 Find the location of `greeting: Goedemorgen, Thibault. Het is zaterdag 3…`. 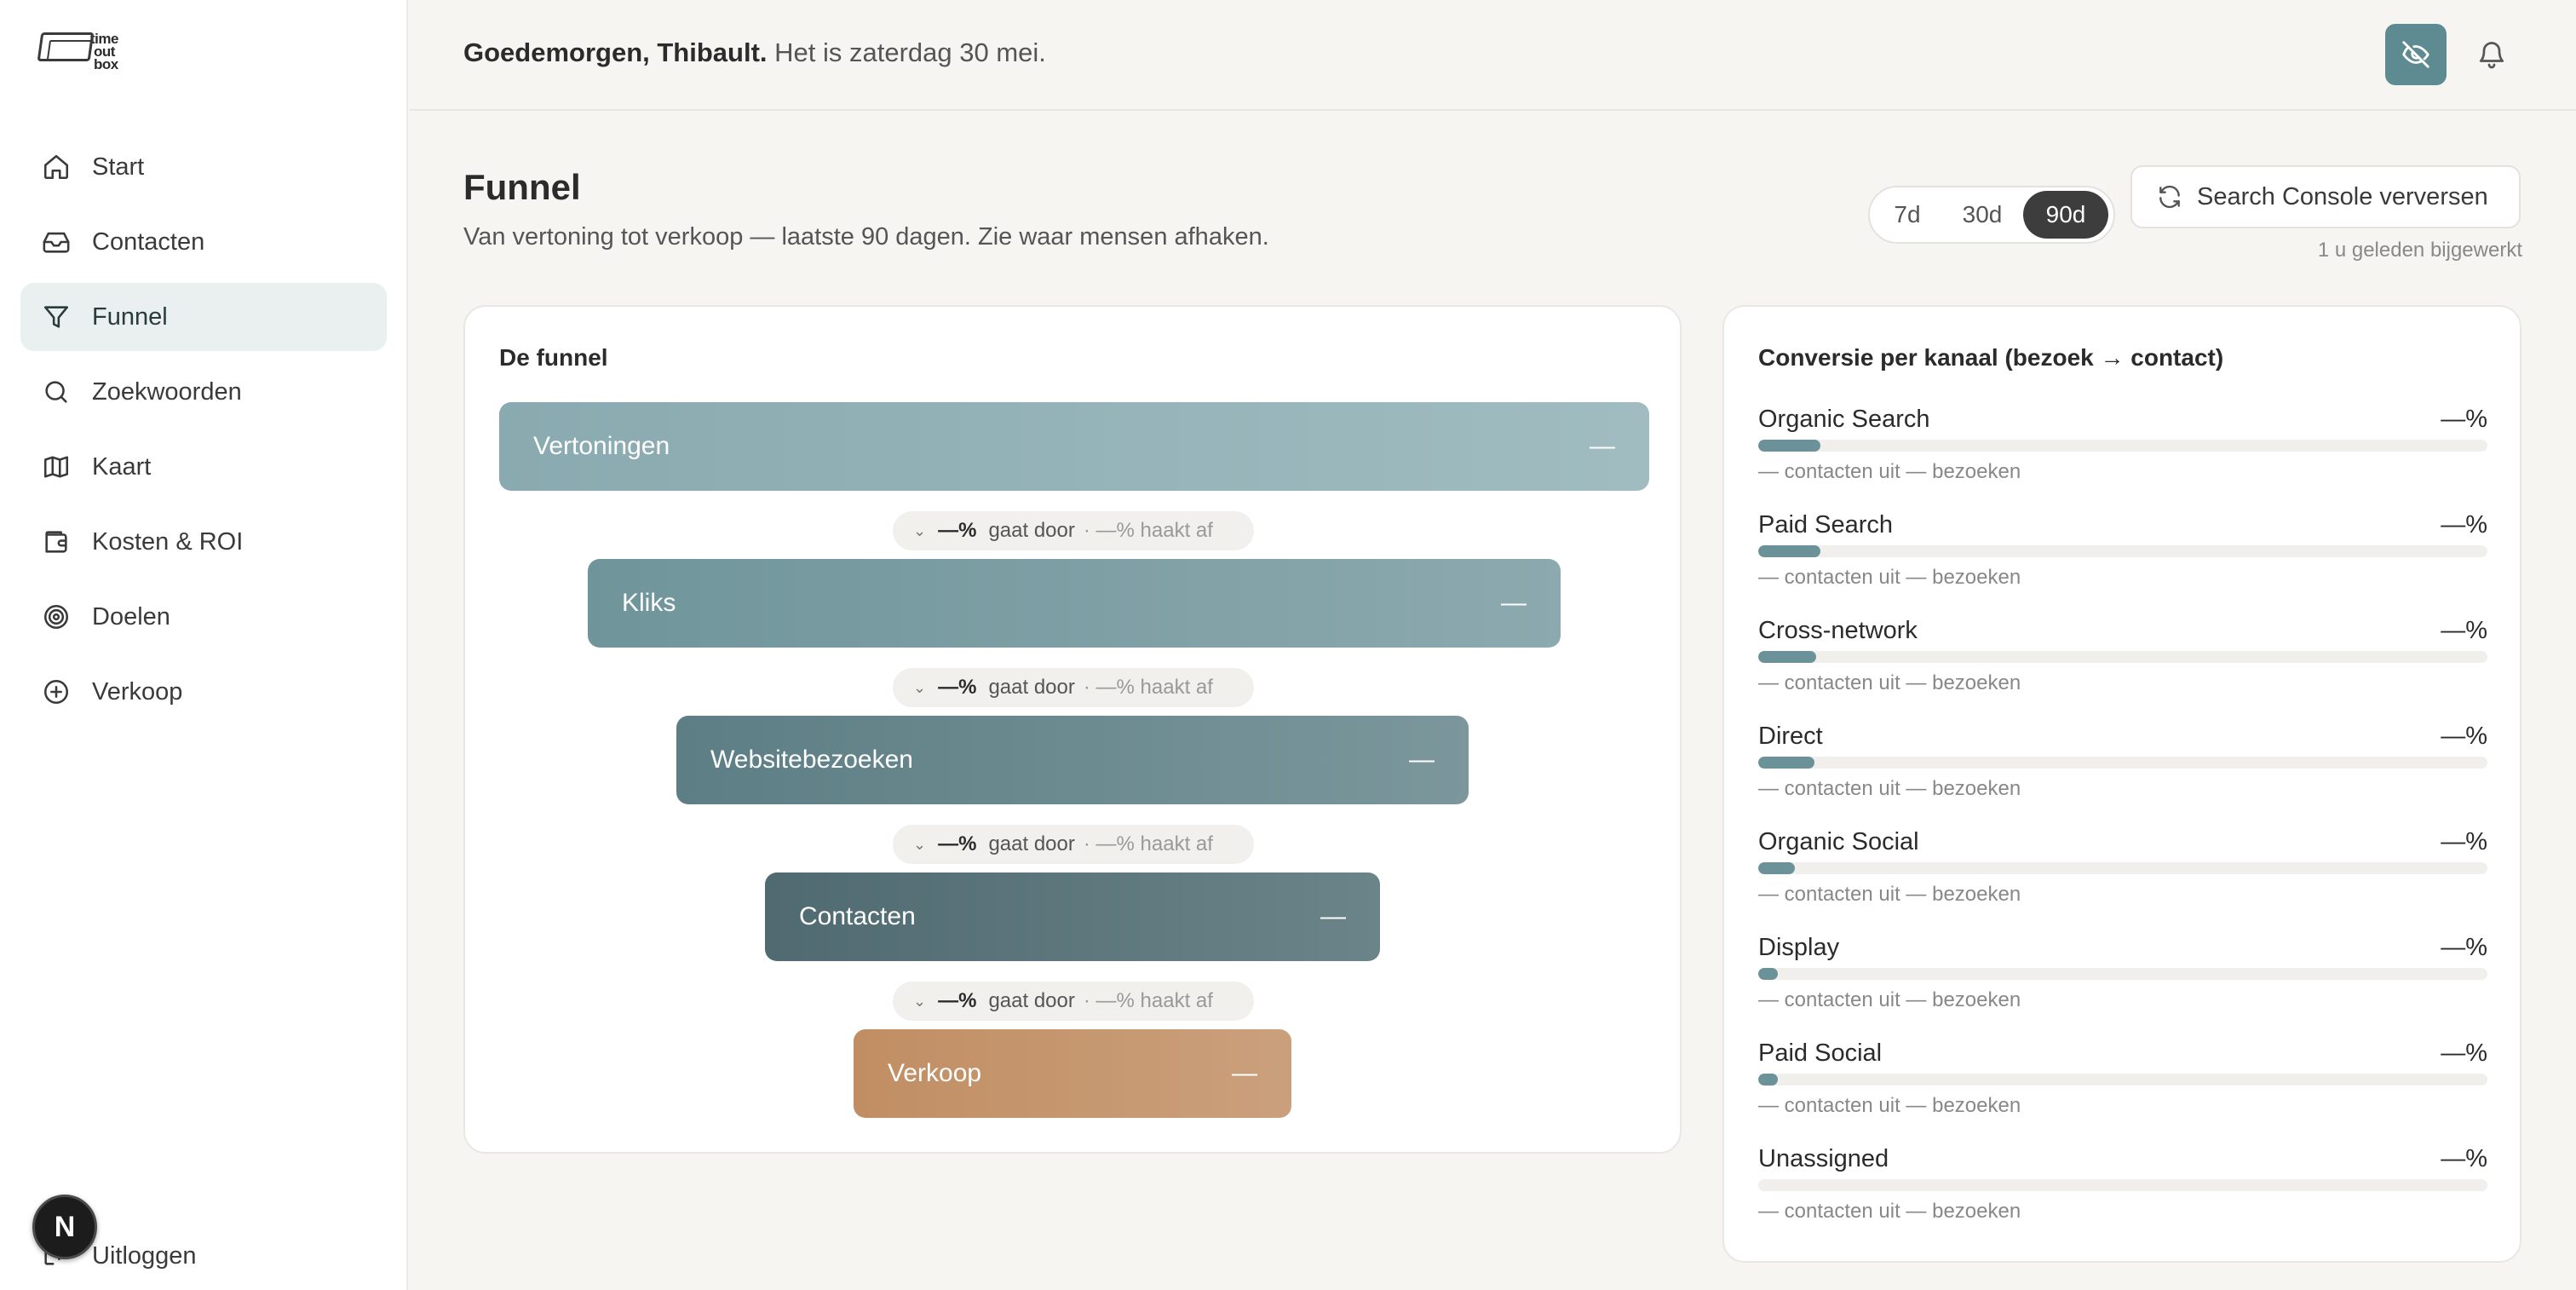

greeting: Goedemorgen, Thibault. Het is zaterdag 3… is located at coordinates (754, 53).